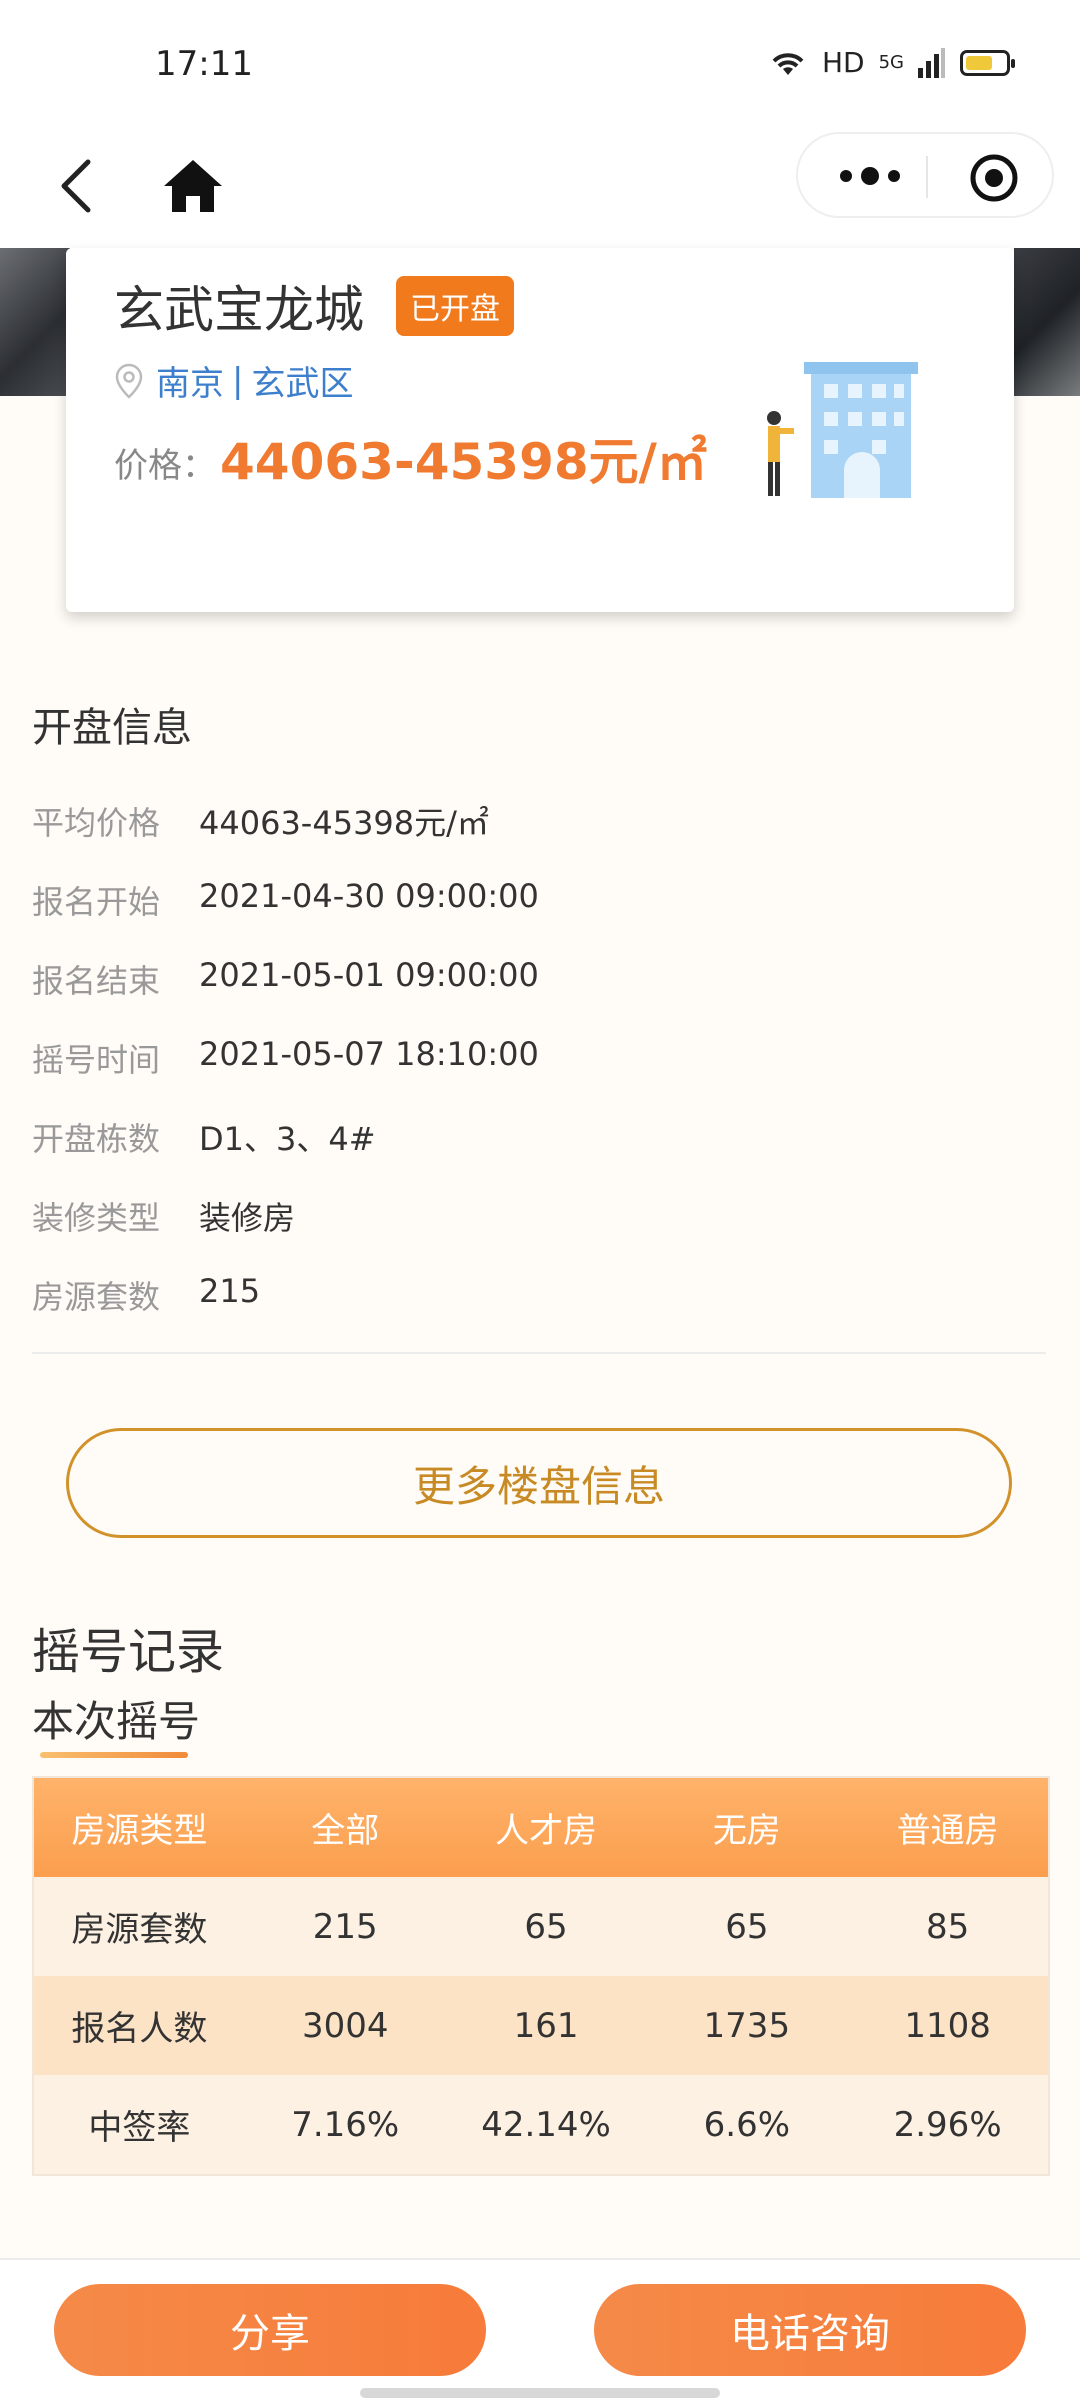 Image resolution: width=1080 pixels, height=2402 pixels. What do you see at coordinates (539, 1353) in the screenshot?
I see `divider` at bounding box center [539, 1353].